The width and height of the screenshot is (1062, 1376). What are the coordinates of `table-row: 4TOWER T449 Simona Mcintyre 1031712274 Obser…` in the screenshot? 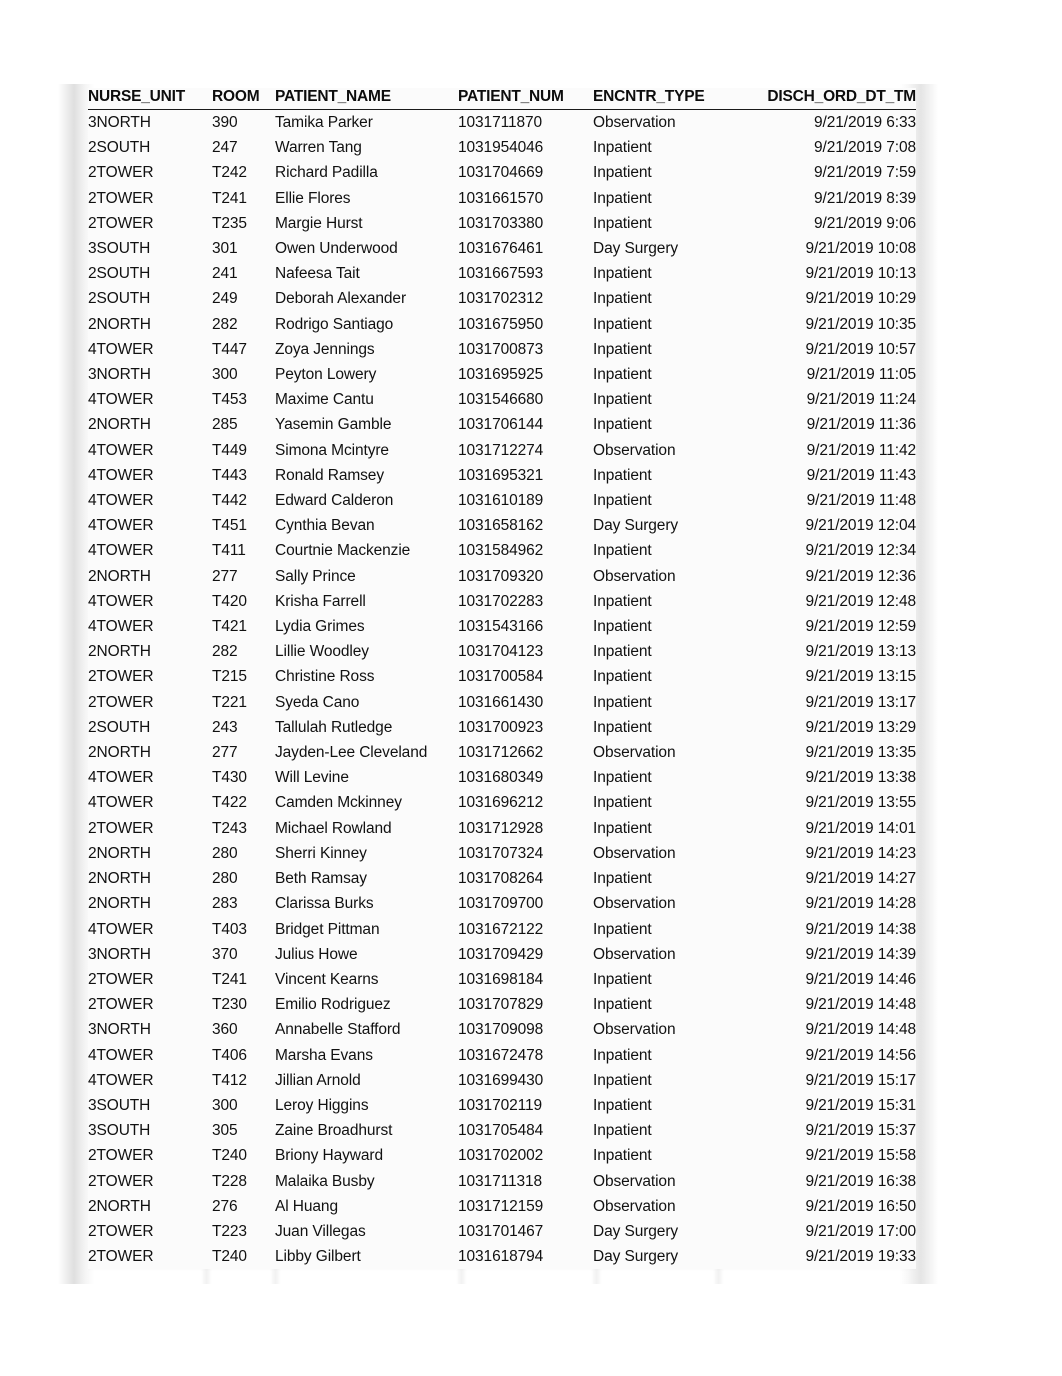 It's located at (502, 450).